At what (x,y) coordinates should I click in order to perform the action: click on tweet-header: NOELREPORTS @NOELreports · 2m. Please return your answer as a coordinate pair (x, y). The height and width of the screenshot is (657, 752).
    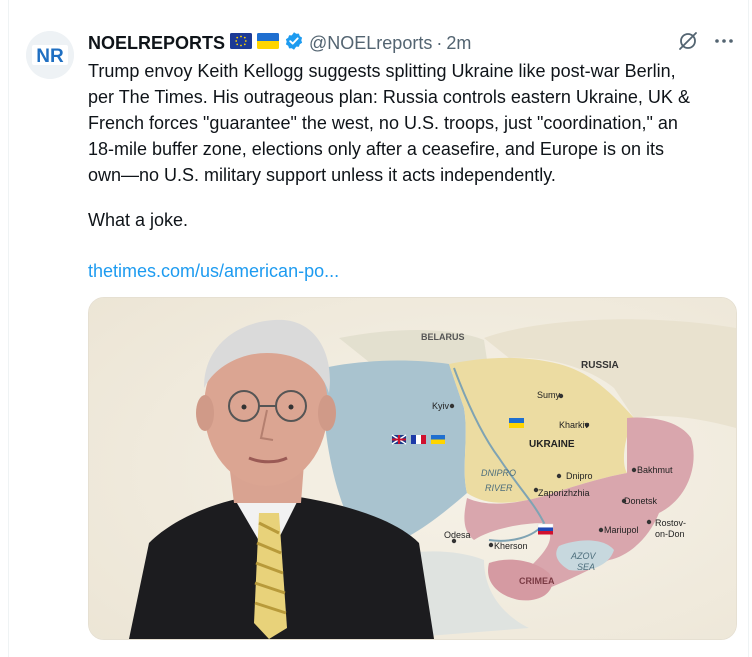
    Looking at the image, I should click on (279, 43).